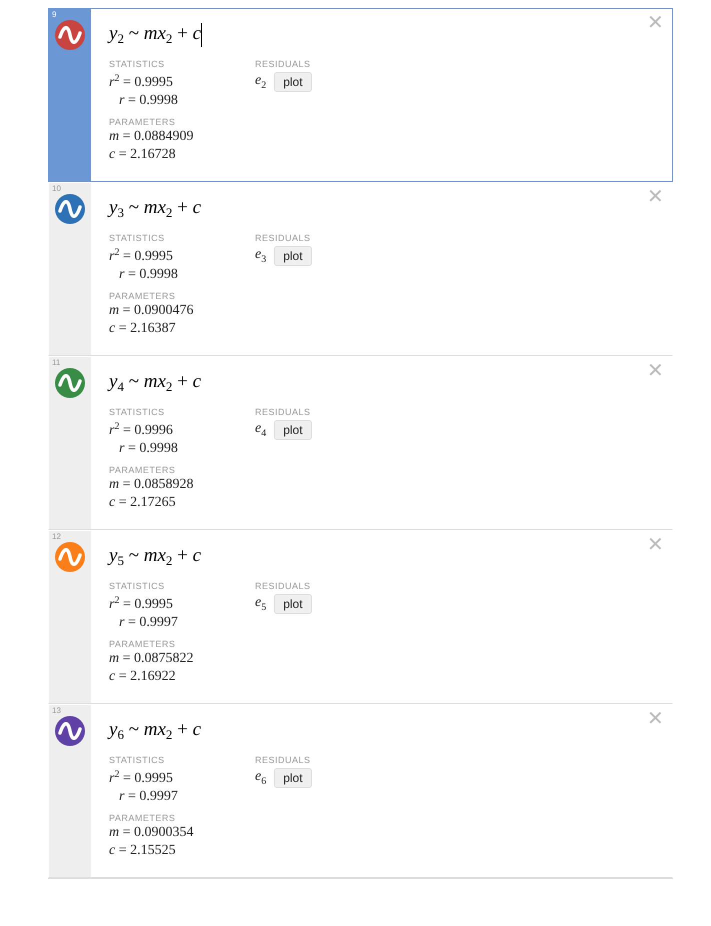  What do you see at coordinates (56, 188) in the screenshot?
I see `expression-number: 10` at bounding box center [56, 188].